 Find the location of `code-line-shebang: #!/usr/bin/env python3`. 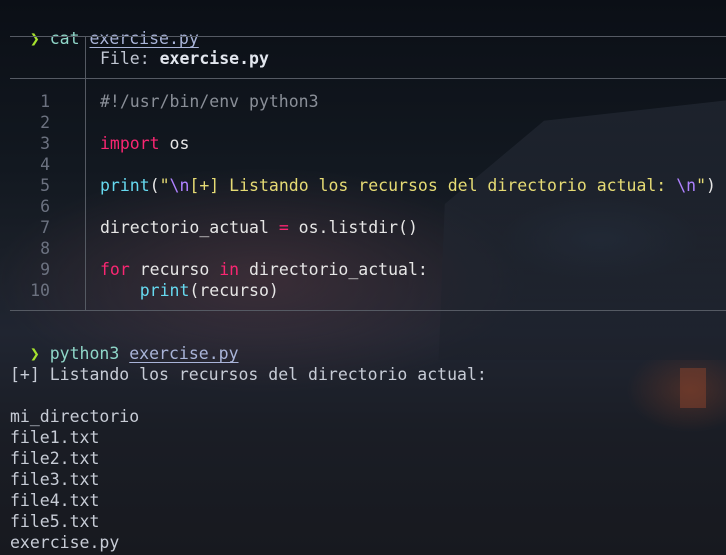

code-line-shebang: #!/usr/bin/env python3 is located at coordinates (209, 101).